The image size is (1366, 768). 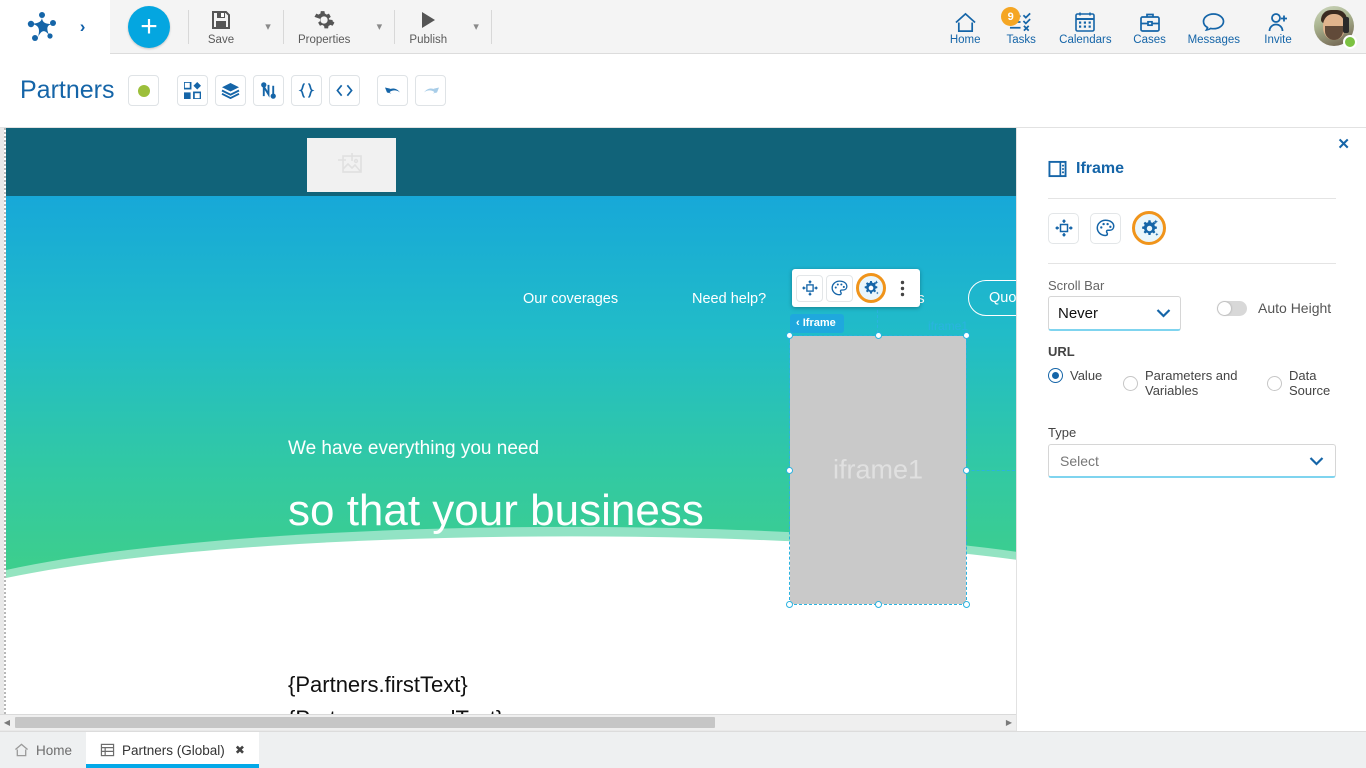 What do you see at coordinates (878, 470) in the screenshot?
I see `iframe-widget: iframe1` at bounding box center [878, 470].